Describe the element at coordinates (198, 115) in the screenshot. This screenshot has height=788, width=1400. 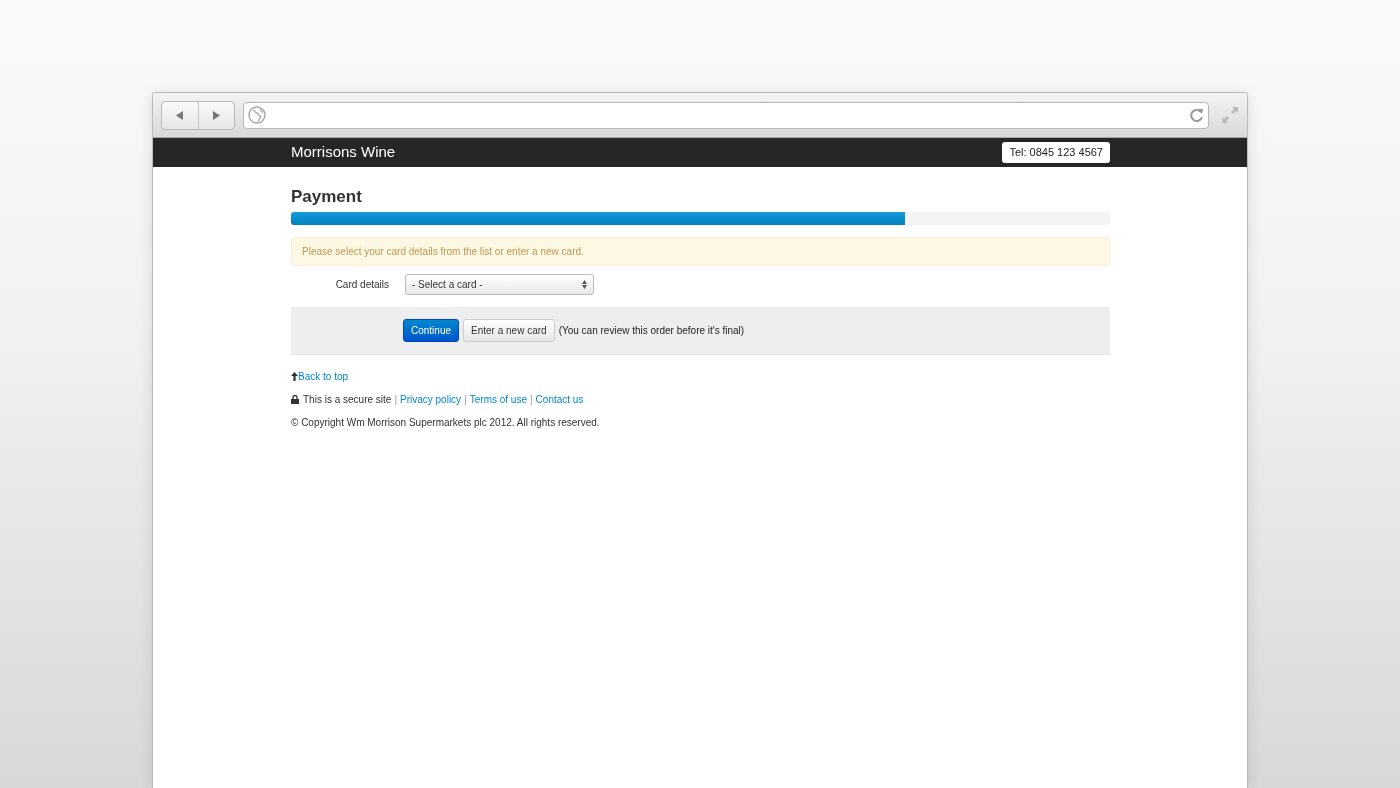
I see `back-forward-buttons` at that location.